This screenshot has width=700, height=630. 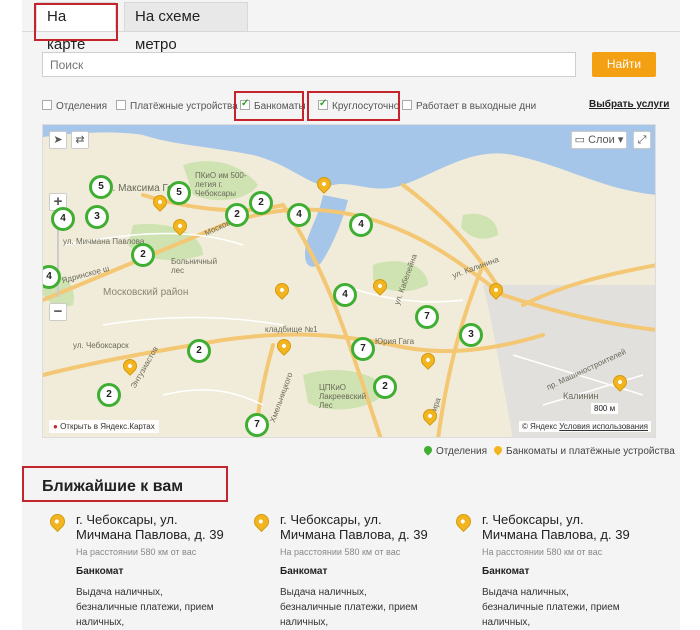 What do you see at coordinates (76, 22) in the screenshot?
I see `highlight-tab-box` at bounding box center [76, 22].